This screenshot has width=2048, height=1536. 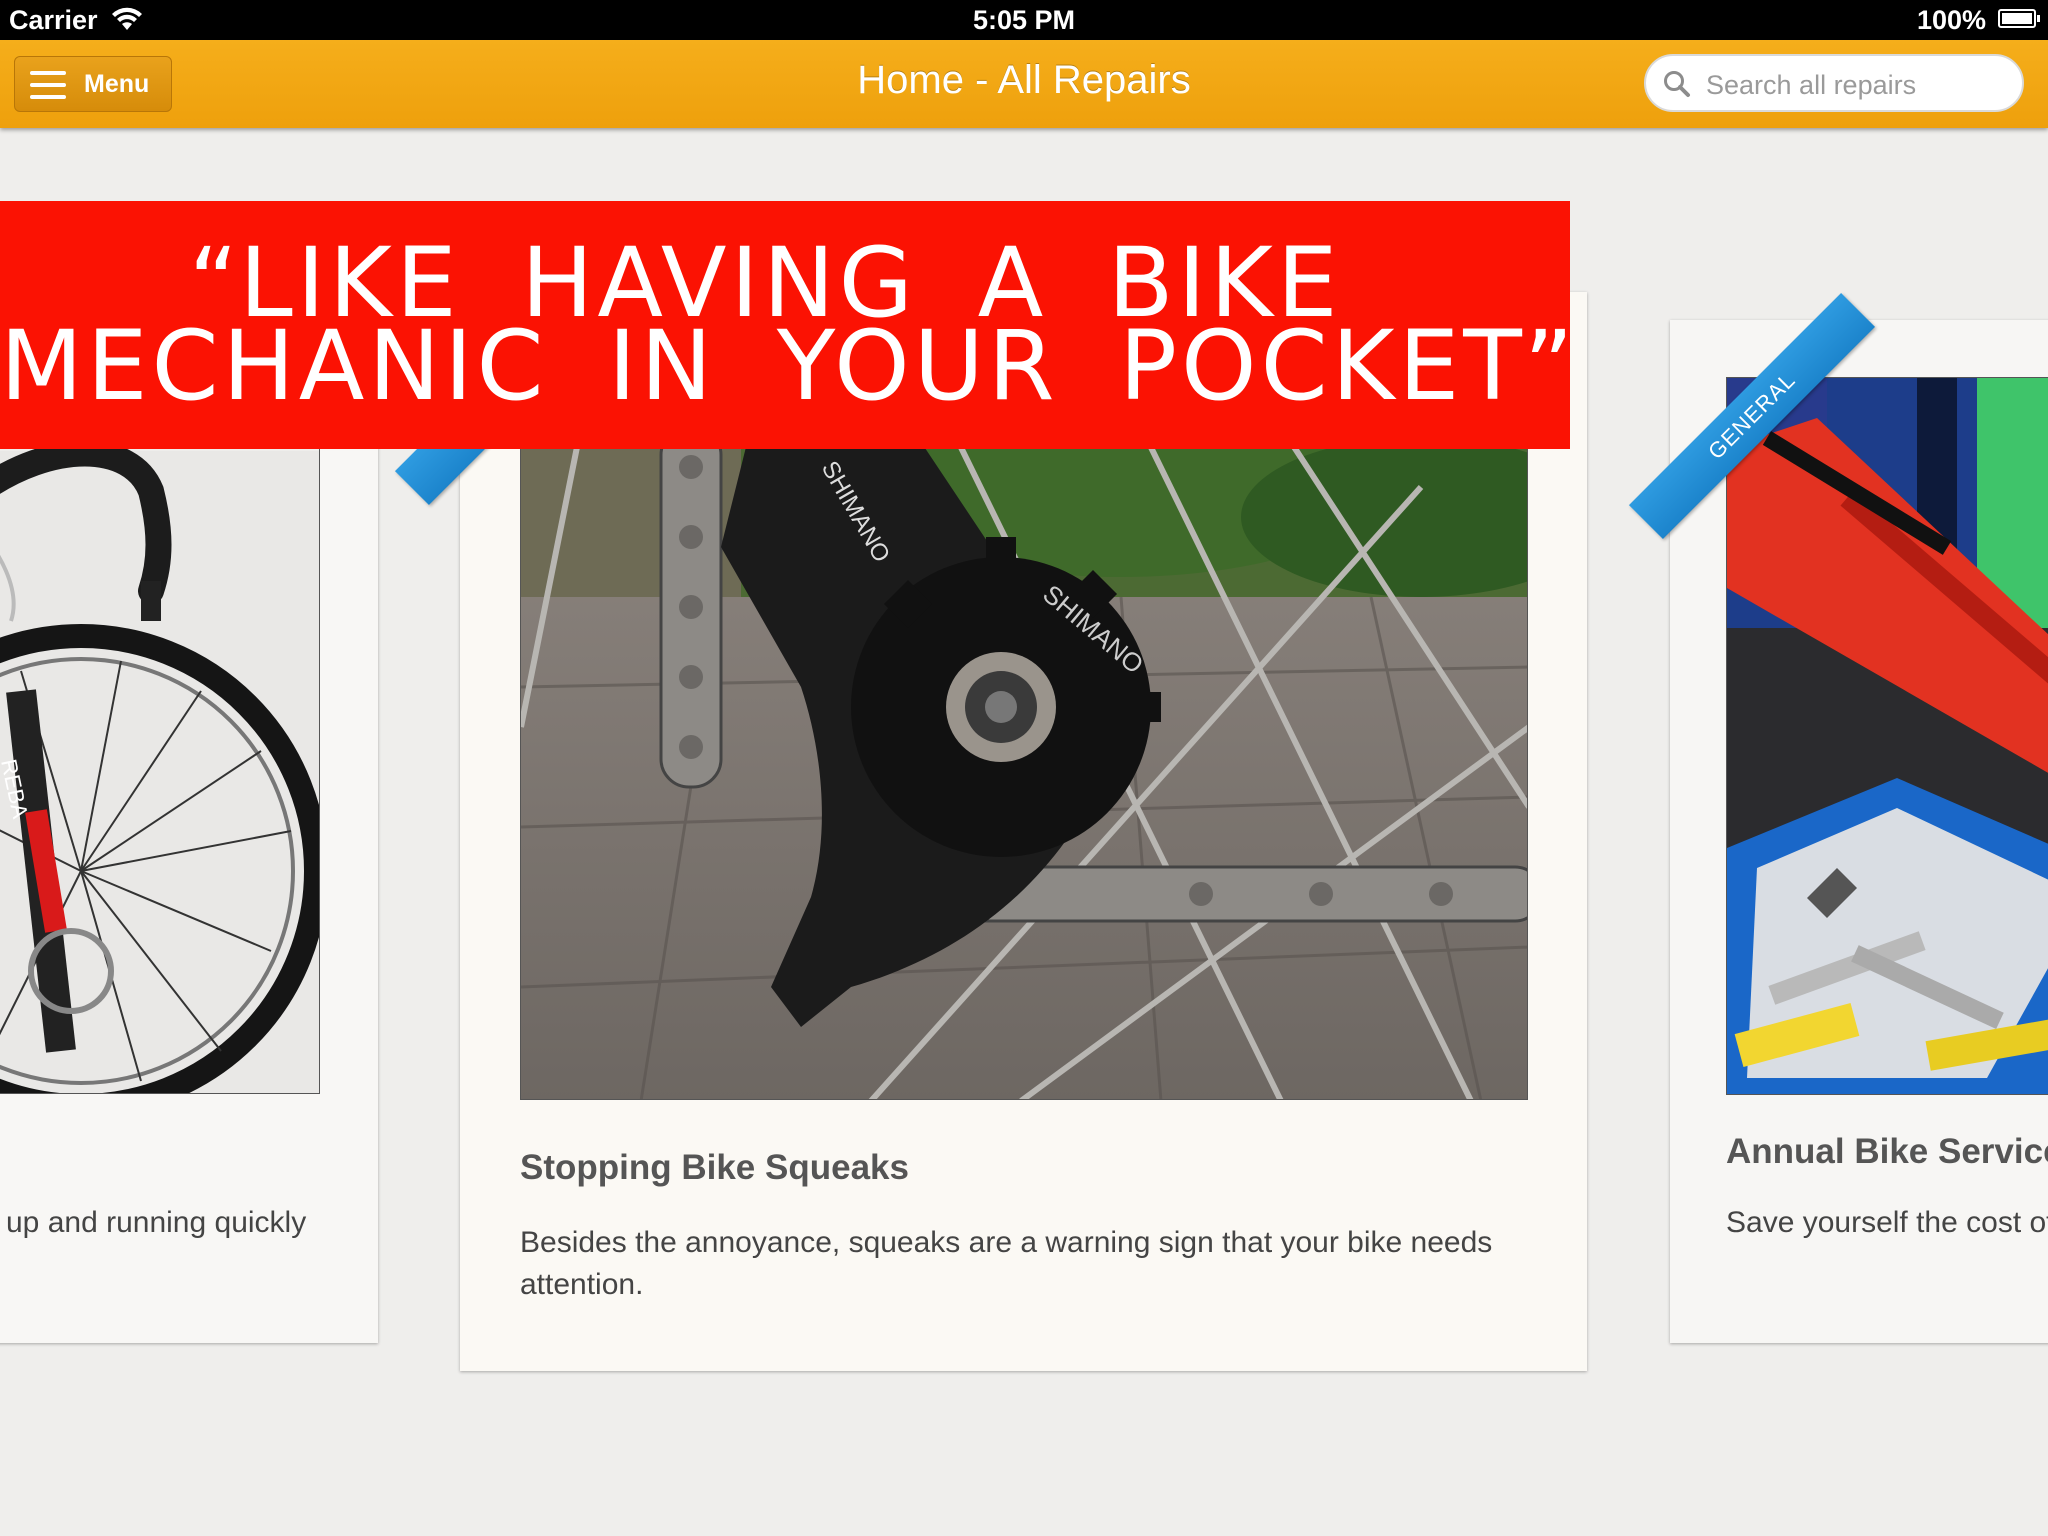 I want to click on repair-card-description: Save yourself the cost of, so click(x=1887, y=1222).